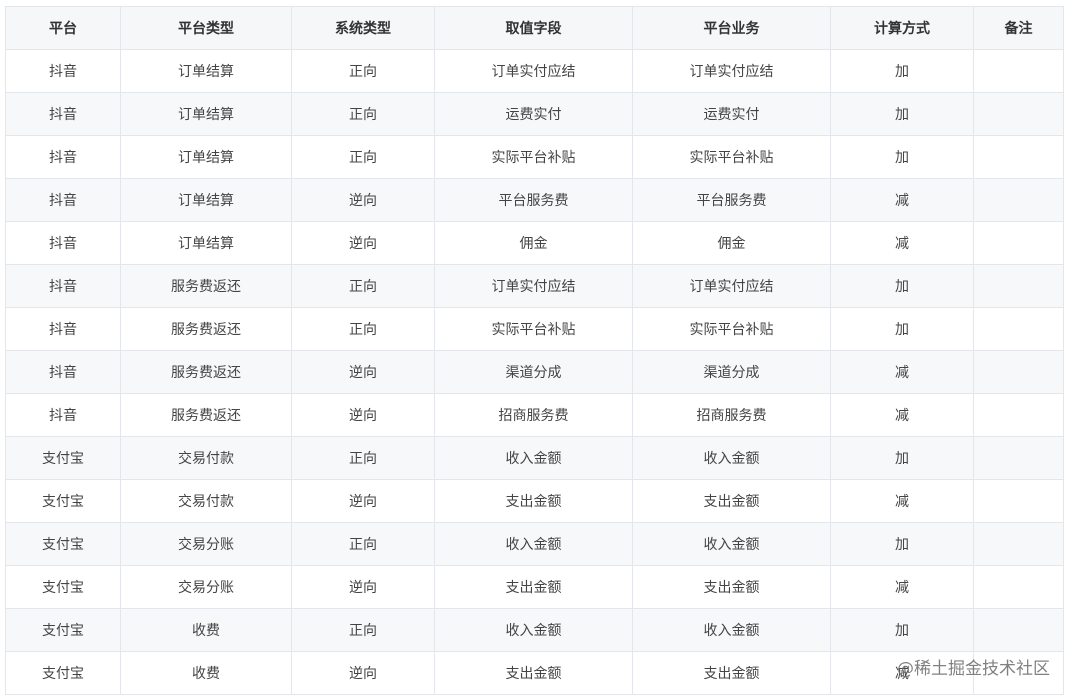 The image size is (1070, 697). I want to click on header-platform: 平台, so click(63, 28).